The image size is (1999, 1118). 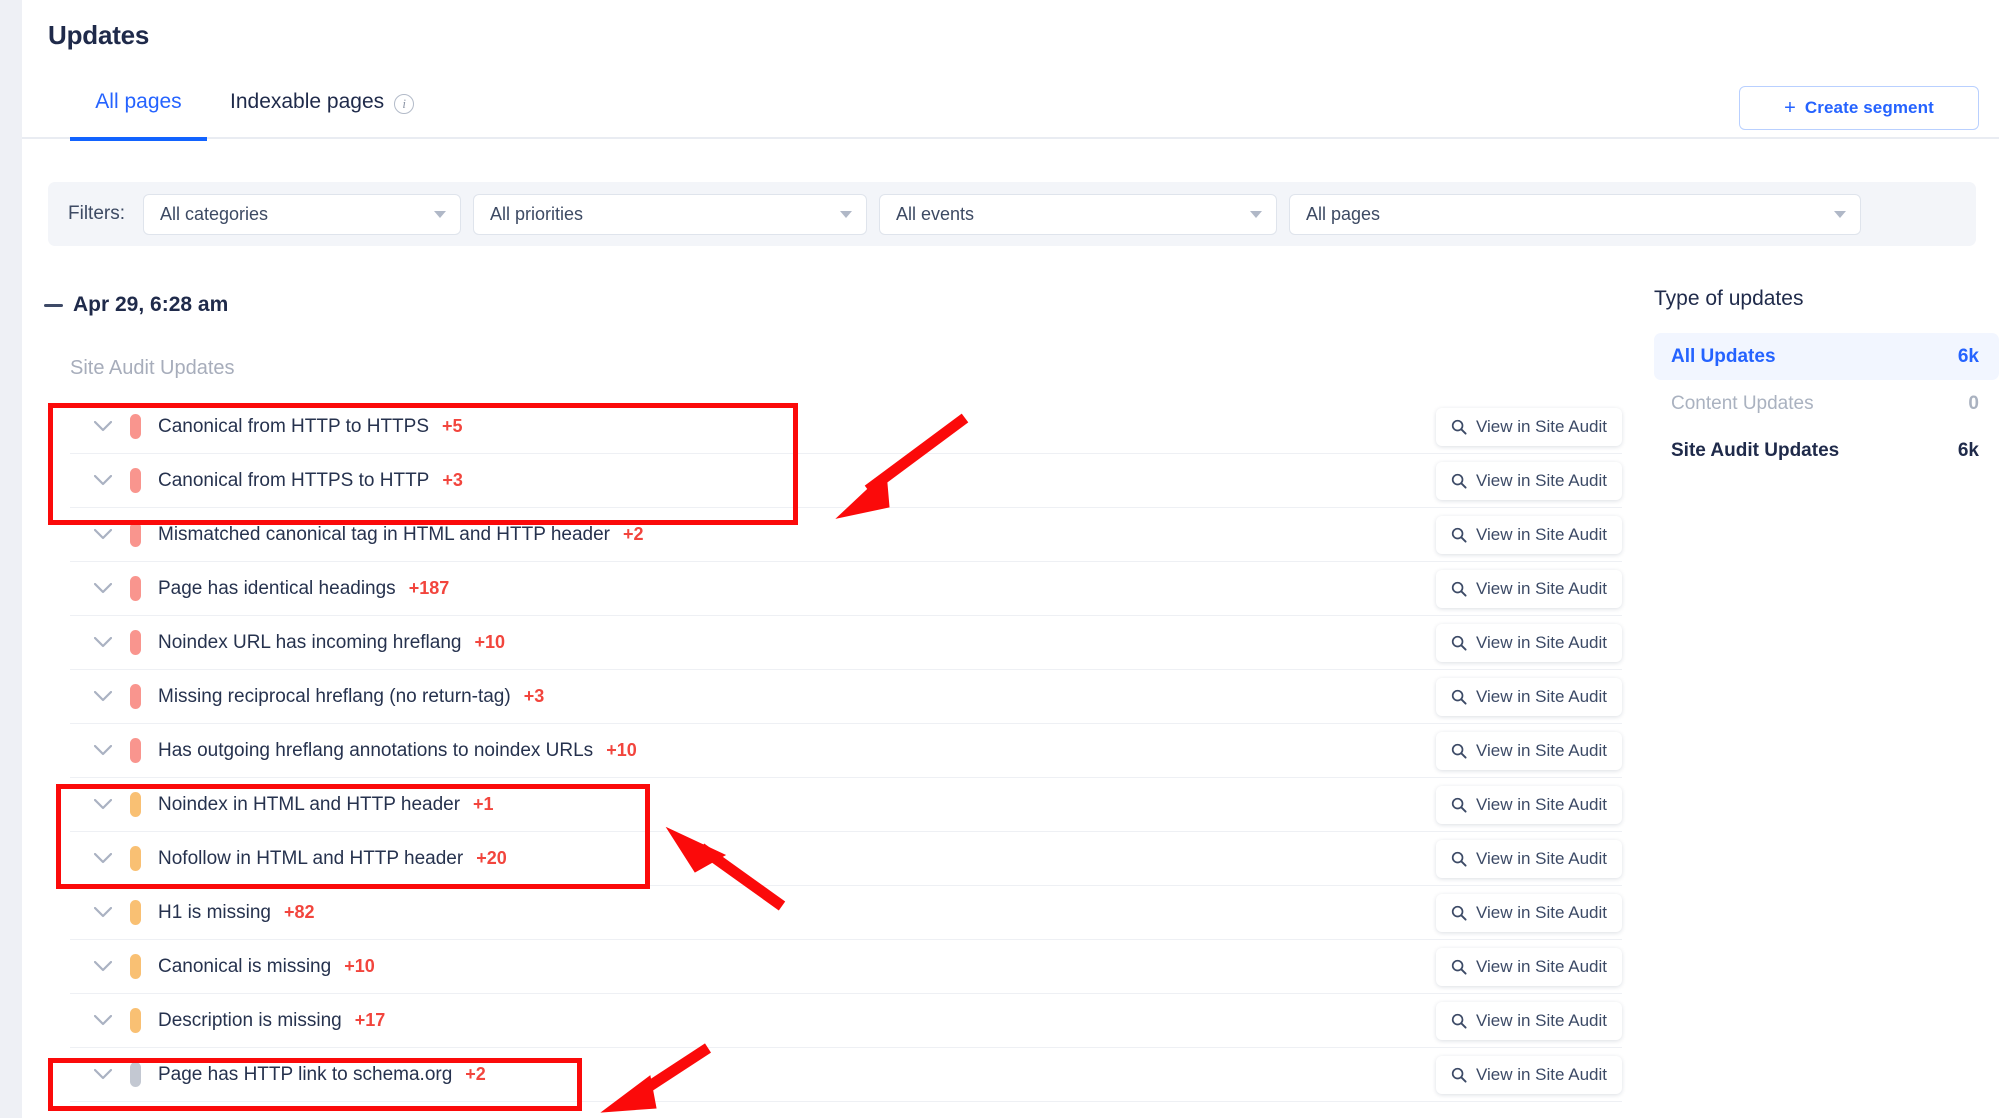 What do you see at coordinates (245, 966) in the screenshot?
I see `update-label: Canonical is missing` at bounding box center [245, 966].